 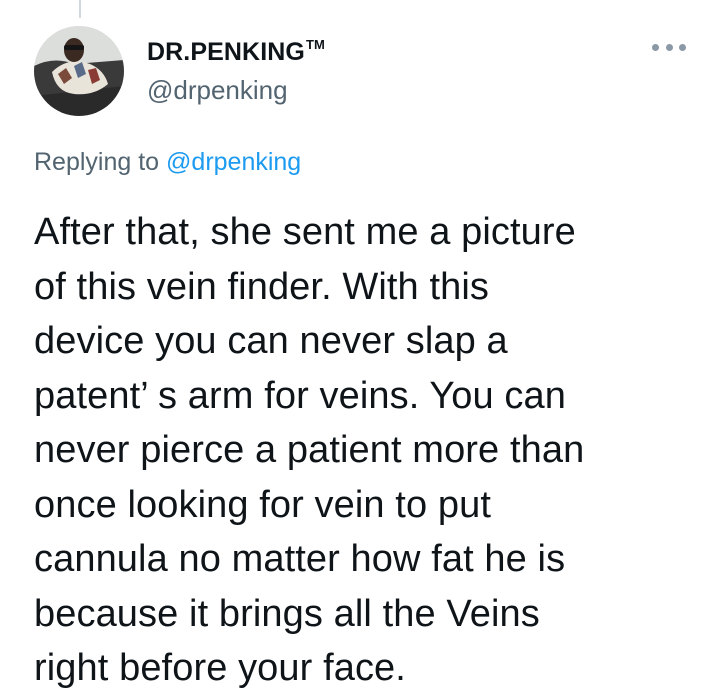 What do you see at coordinates (233, 162) in the screenshot?
I see `replying-to-mention-link: @drpenking` at bounding box center [233, 162].